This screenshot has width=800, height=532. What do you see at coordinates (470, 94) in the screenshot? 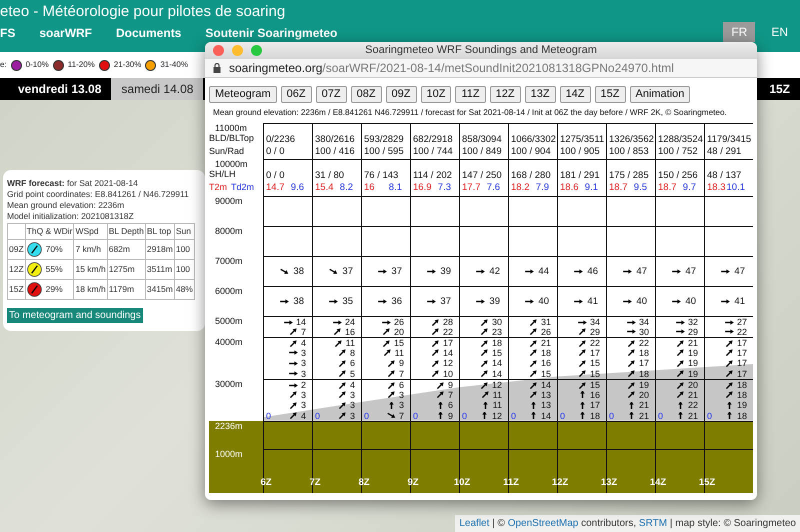
I see `toolbar-button: 11Z` at bounding box center [470, 94].